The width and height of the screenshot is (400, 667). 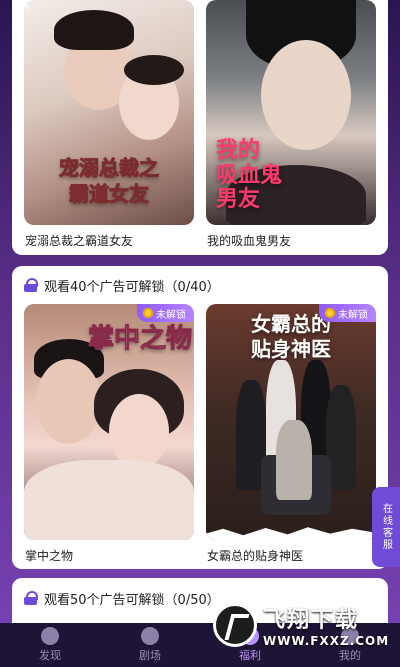 What do you see at coordinates (235, 625) in the screenshot?
I see `watermark-logo-icon` at bounding box center [235, 625].